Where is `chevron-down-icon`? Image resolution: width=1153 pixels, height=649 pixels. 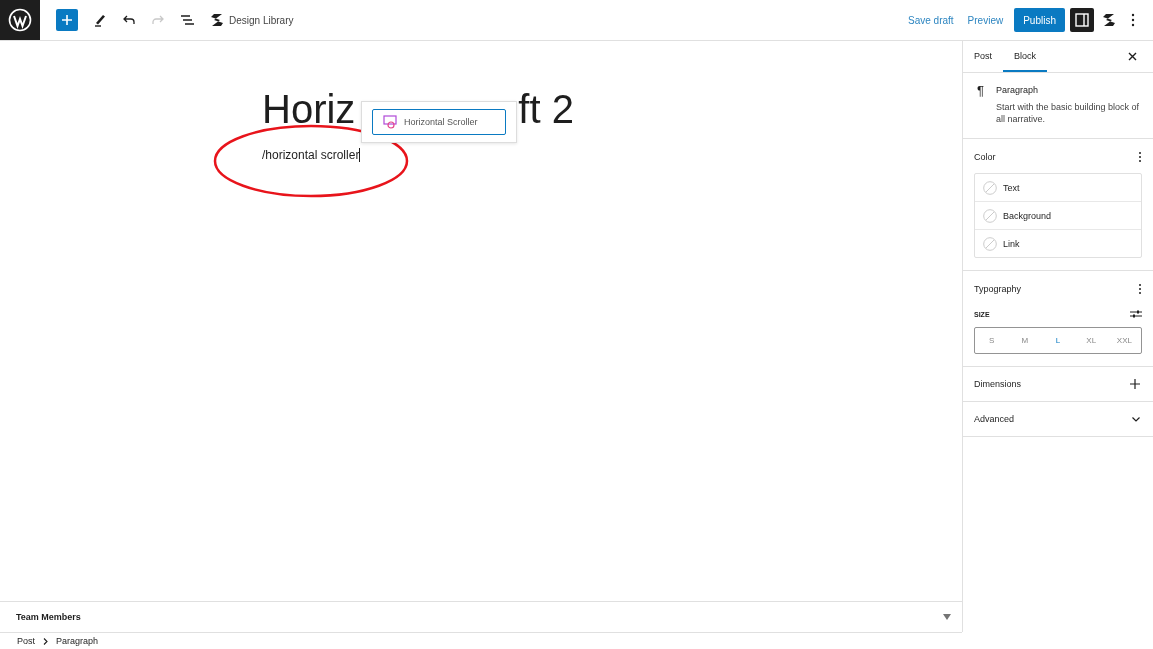
chevron-down-icon is located at coordinates (1136, 419).